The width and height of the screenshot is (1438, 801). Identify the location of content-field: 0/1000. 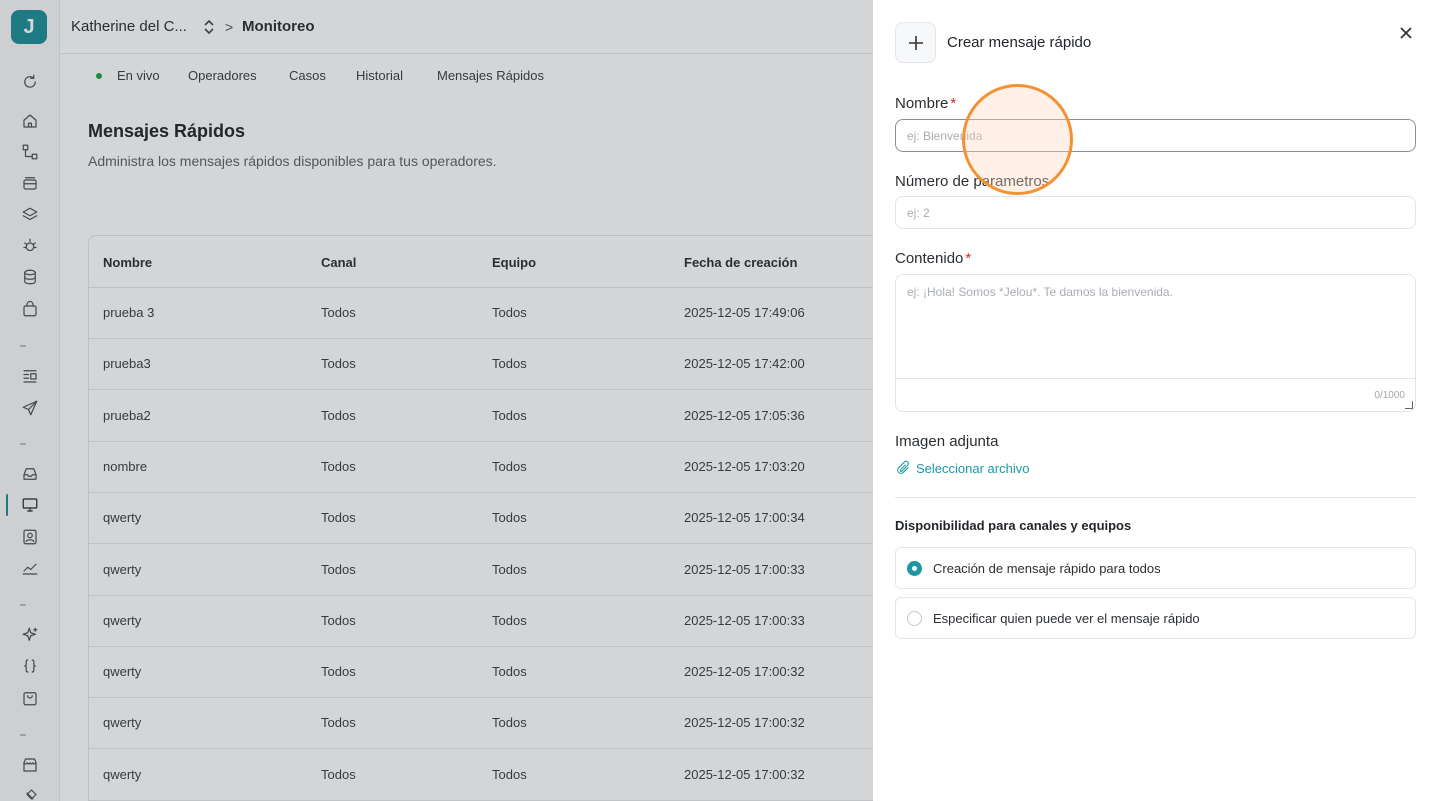
(1155, 343).